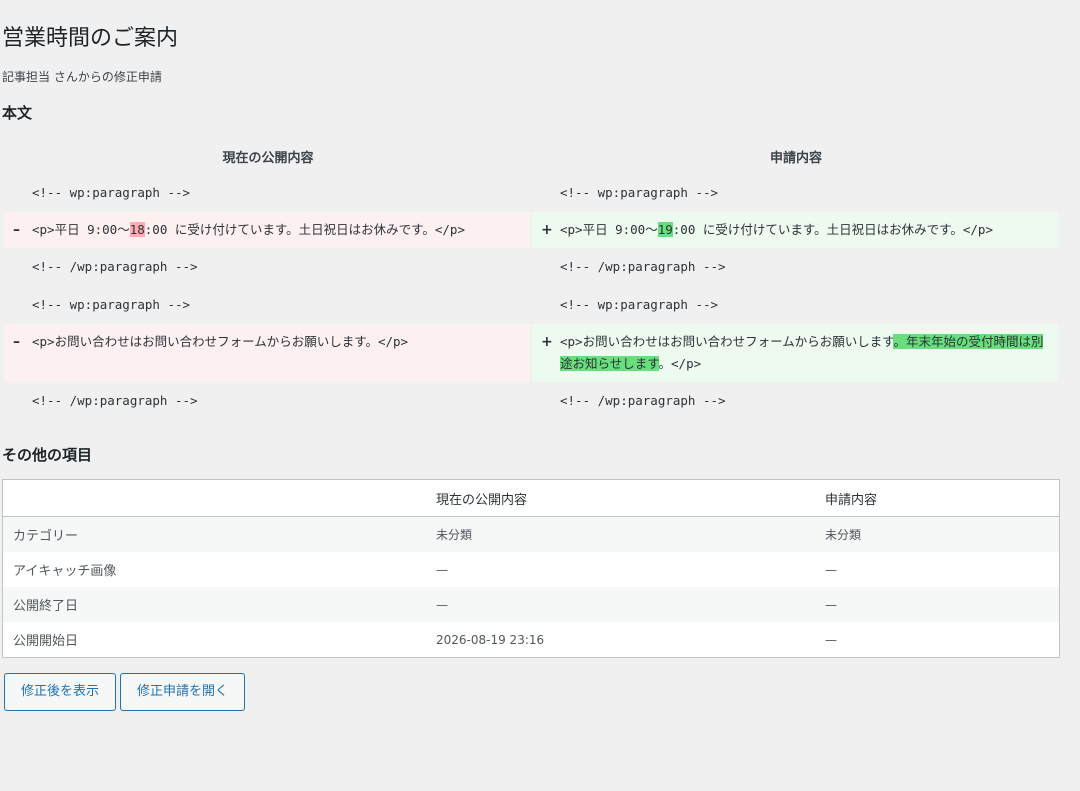 The width and height of the screenshot is (1080, 791). I want to click on row-label: 公開開始日, so click(46, 641).